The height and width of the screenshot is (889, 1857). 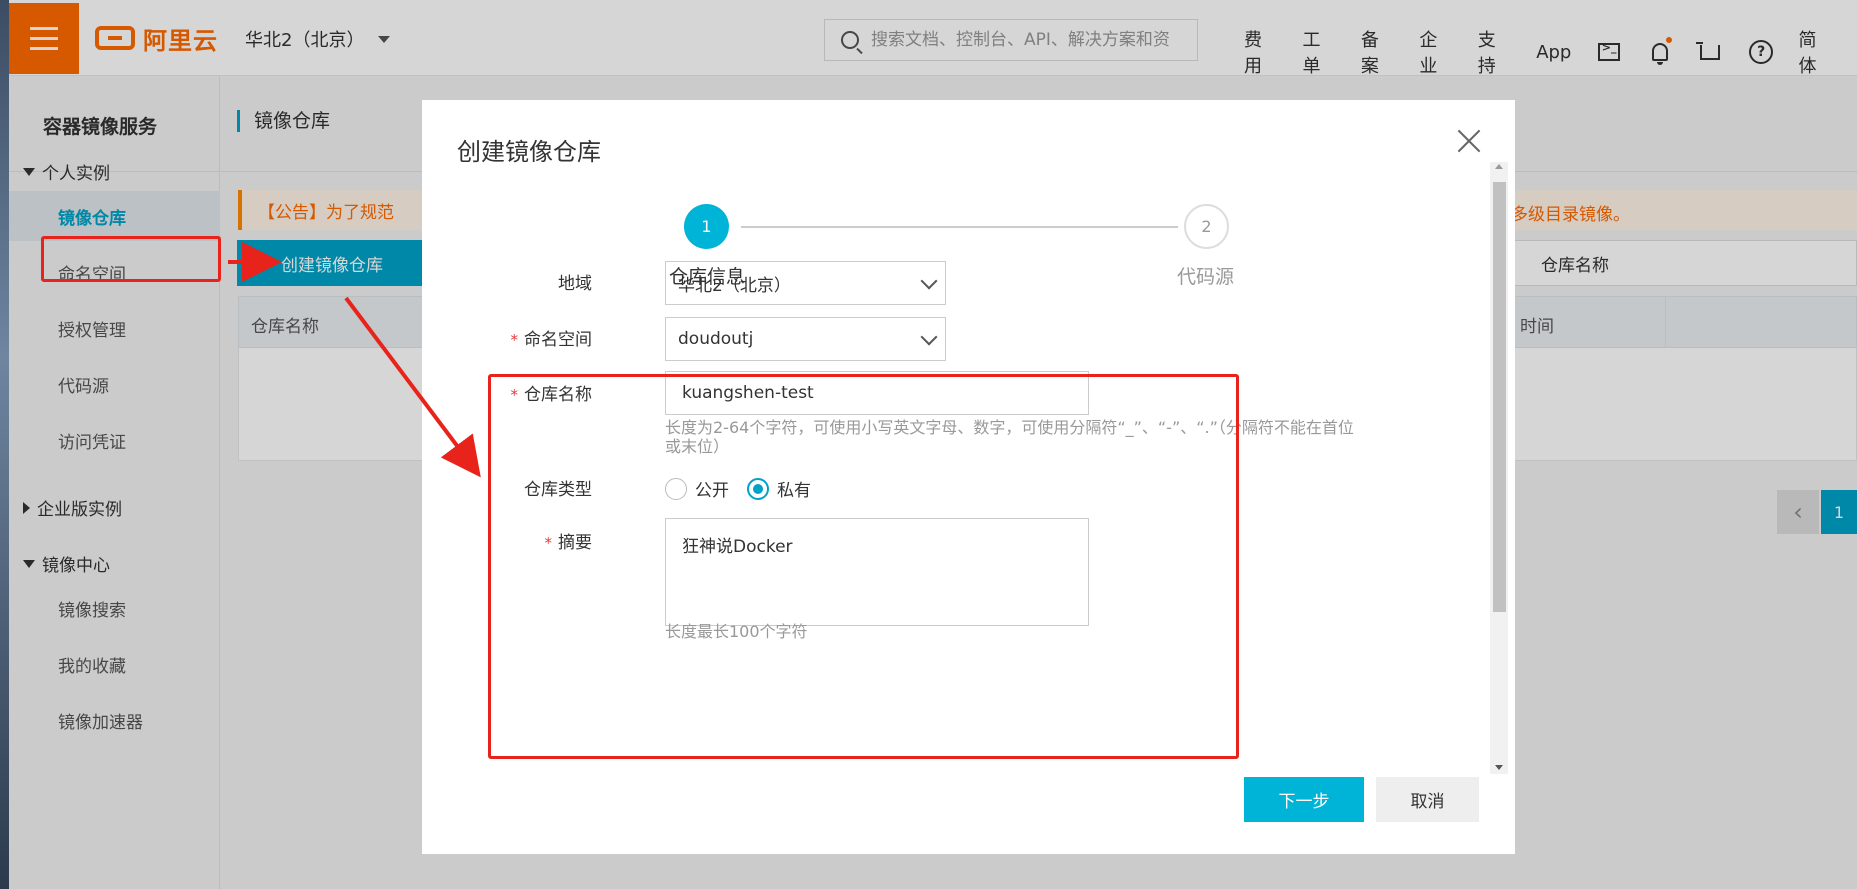 I want to click on scroll-up-arrow-icon, so click(x=1499, y=166).